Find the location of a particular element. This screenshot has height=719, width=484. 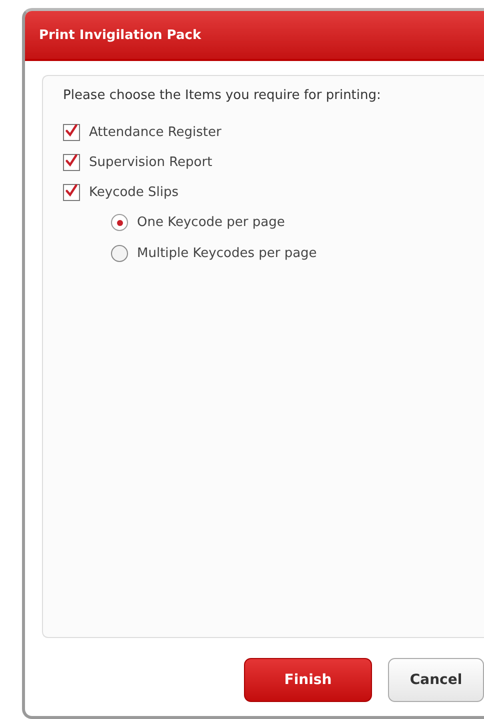

dialog-title: Print Invigilation Pack is located at coordinates (120, 35).